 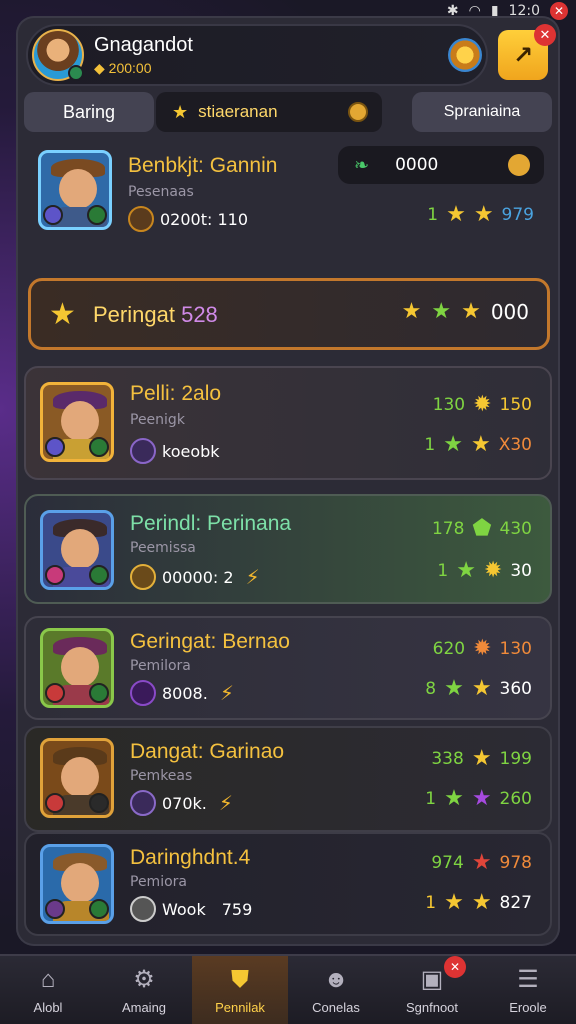 I want to click on profile-coins: ◆ 200:00, so click(x=123, y=68).